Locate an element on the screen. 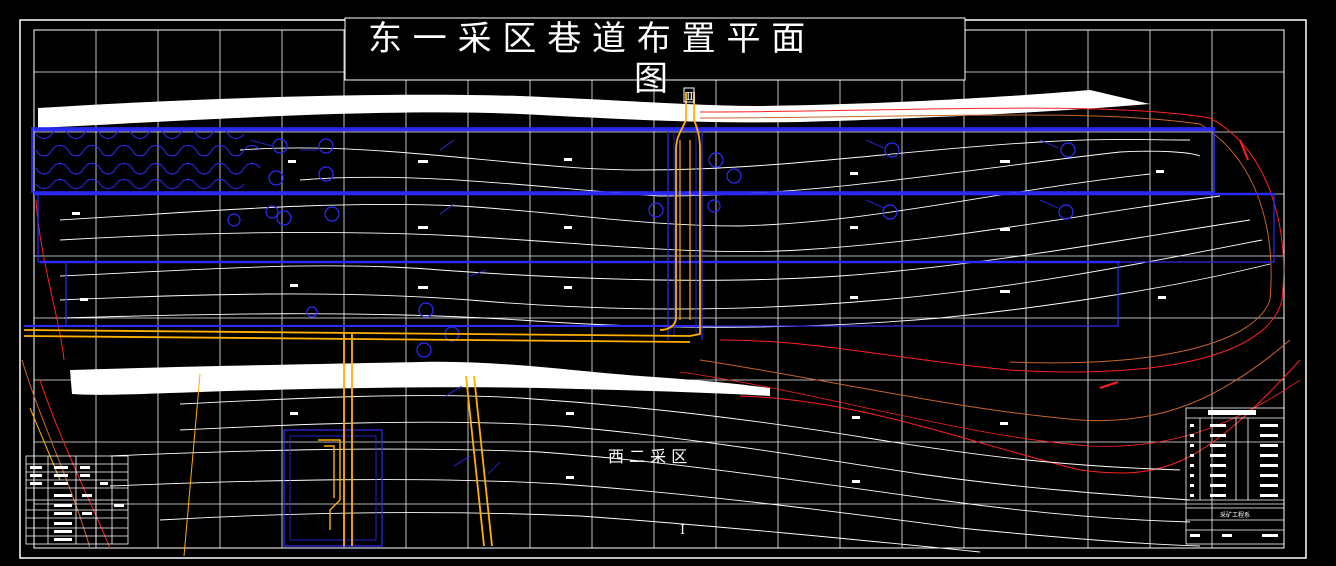  legend-left-marks is located at coordinates (77, 503).